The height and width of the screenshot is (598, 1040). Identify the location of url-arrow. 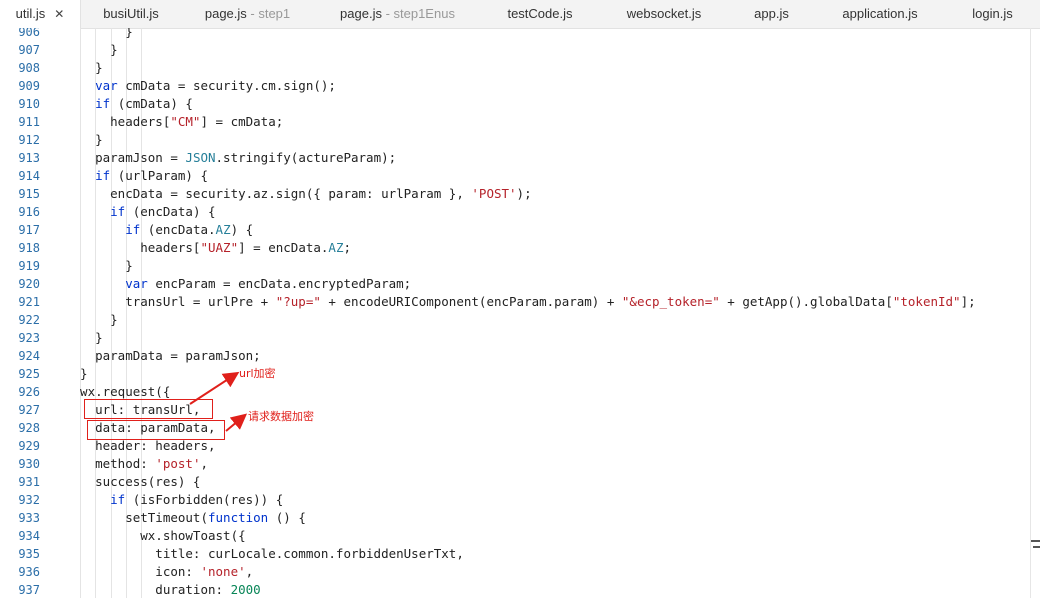
(214, 388).